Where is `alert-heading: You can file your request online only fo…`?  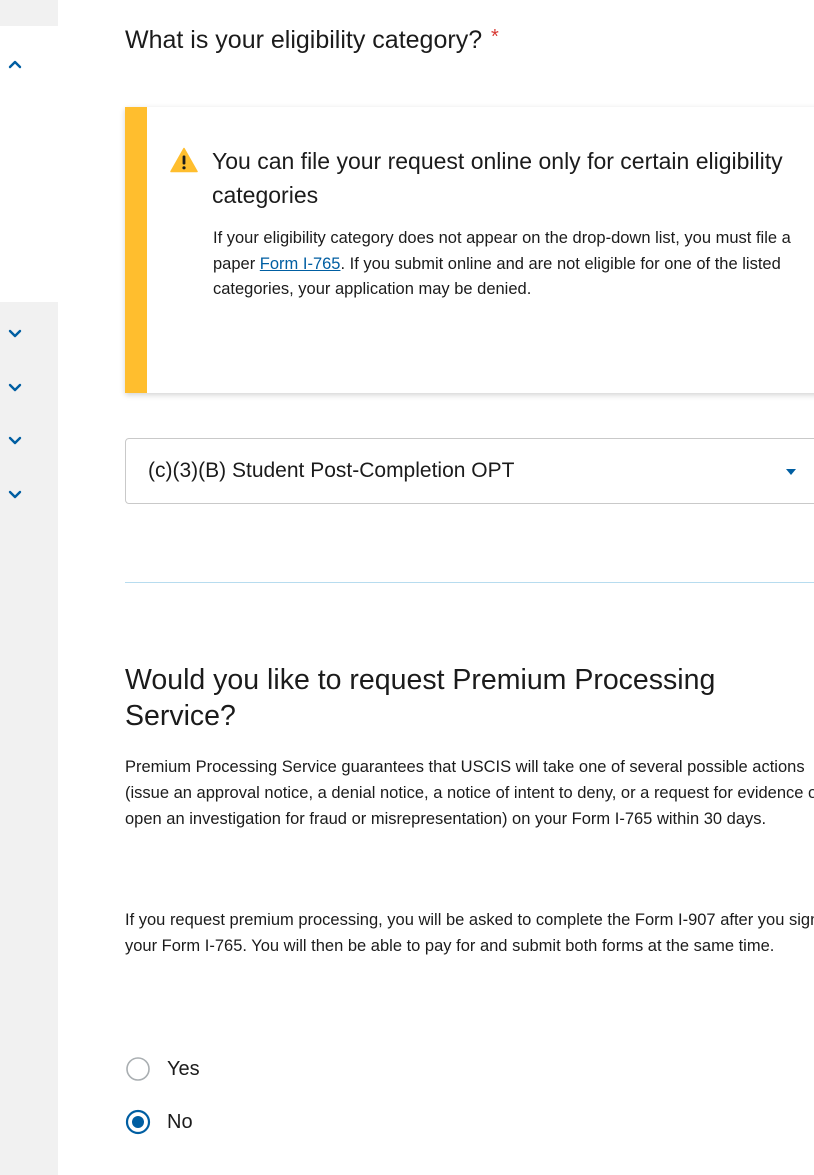 alert-heading: You can file your request online only fo… is located at coordinates (497, 178).